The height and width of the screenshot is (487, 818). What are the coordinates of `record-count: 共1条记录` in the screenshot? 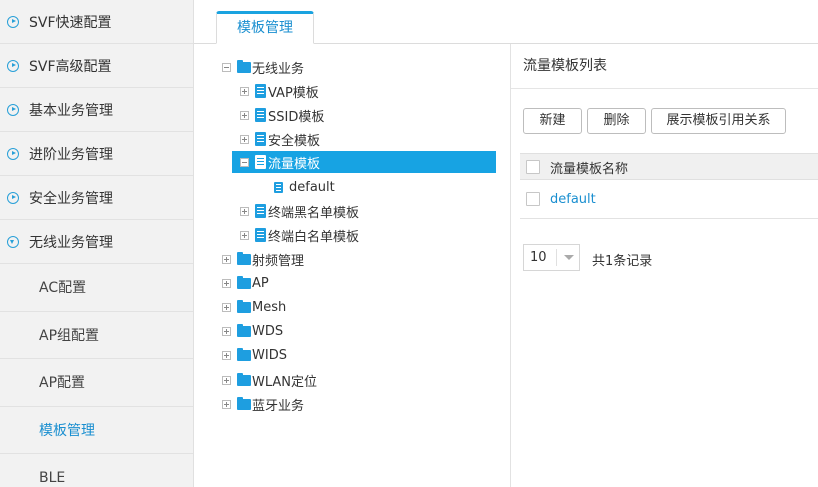 It's located at (622, 261).